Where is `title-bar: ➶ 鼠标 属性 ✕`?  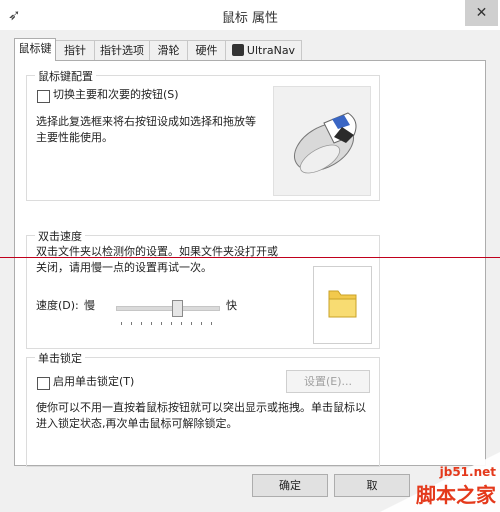 title-bar: ➶ 鼠标 属性 ✕ is located at coordinates (250, 15).